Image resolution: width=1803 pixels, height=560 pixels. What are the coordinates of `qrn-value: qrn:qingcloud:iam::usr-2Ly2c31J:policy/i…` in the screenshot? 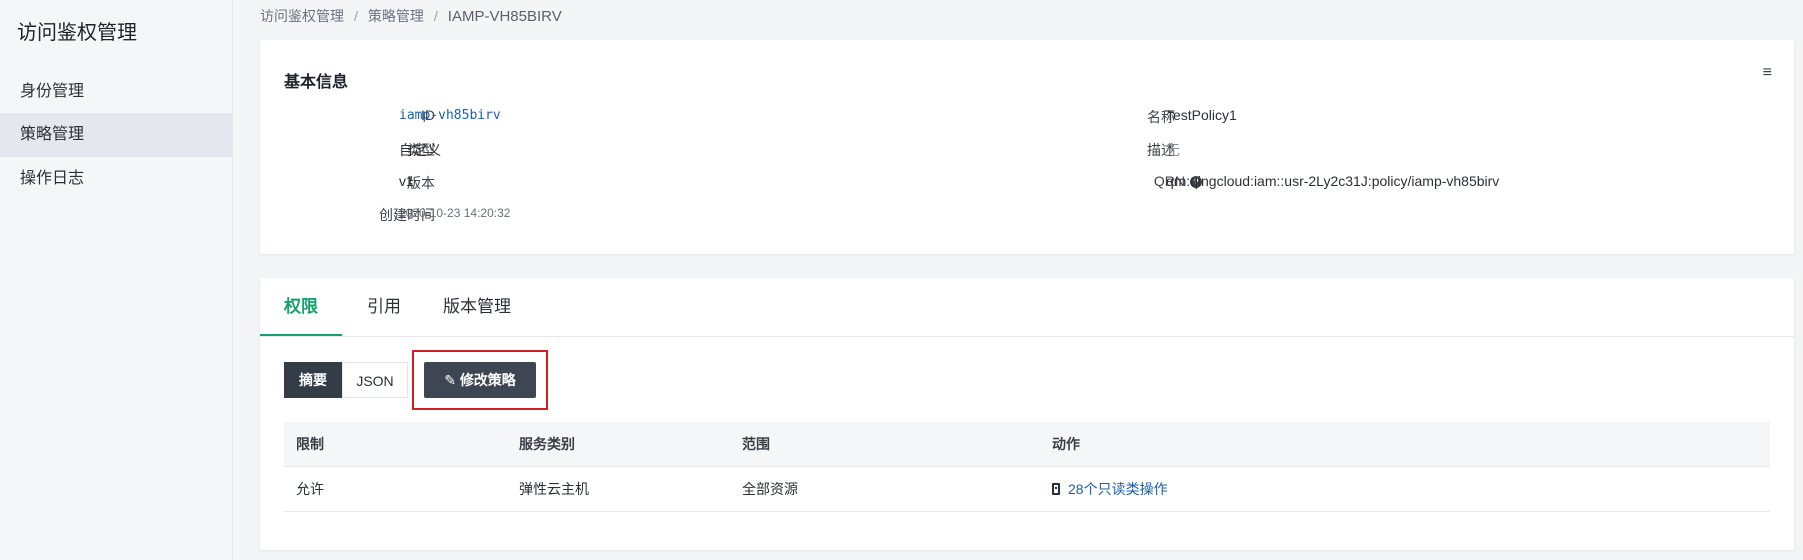 It's located at (1333, 181).